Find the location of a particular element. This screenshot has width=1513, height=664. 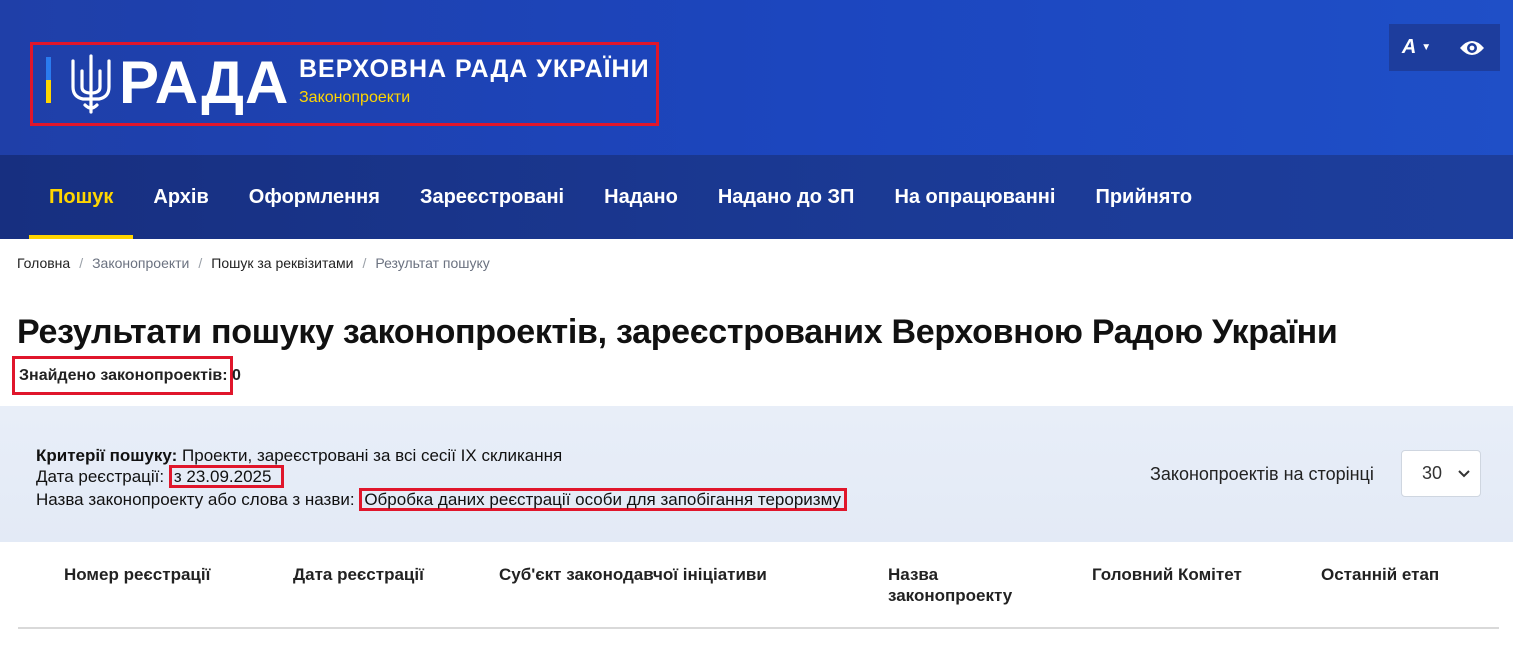

per-page-value: 30 is located at coordinates (1432, 473).